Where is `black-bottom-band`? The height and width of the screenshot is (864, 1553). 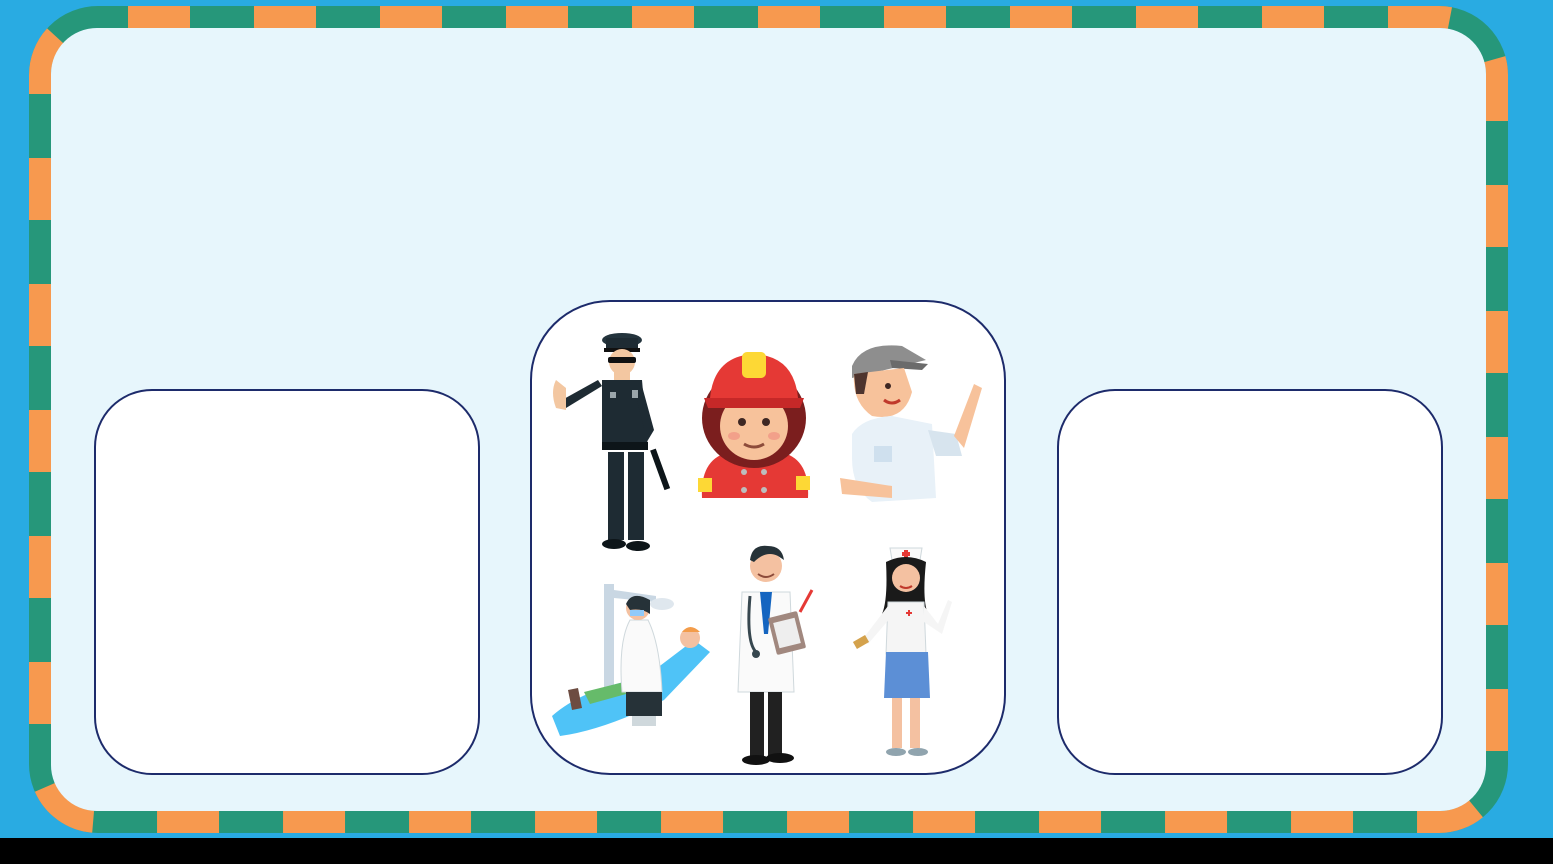
black-bottom-band is located at coordinates (776, 851).